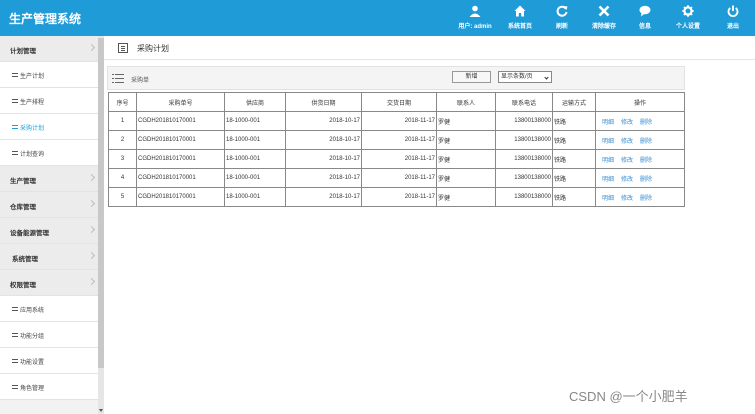  What do you see at coordinates (255, 102) in the screenshot?
I see `column-header: 供应商` at bounding box center [255, 102].